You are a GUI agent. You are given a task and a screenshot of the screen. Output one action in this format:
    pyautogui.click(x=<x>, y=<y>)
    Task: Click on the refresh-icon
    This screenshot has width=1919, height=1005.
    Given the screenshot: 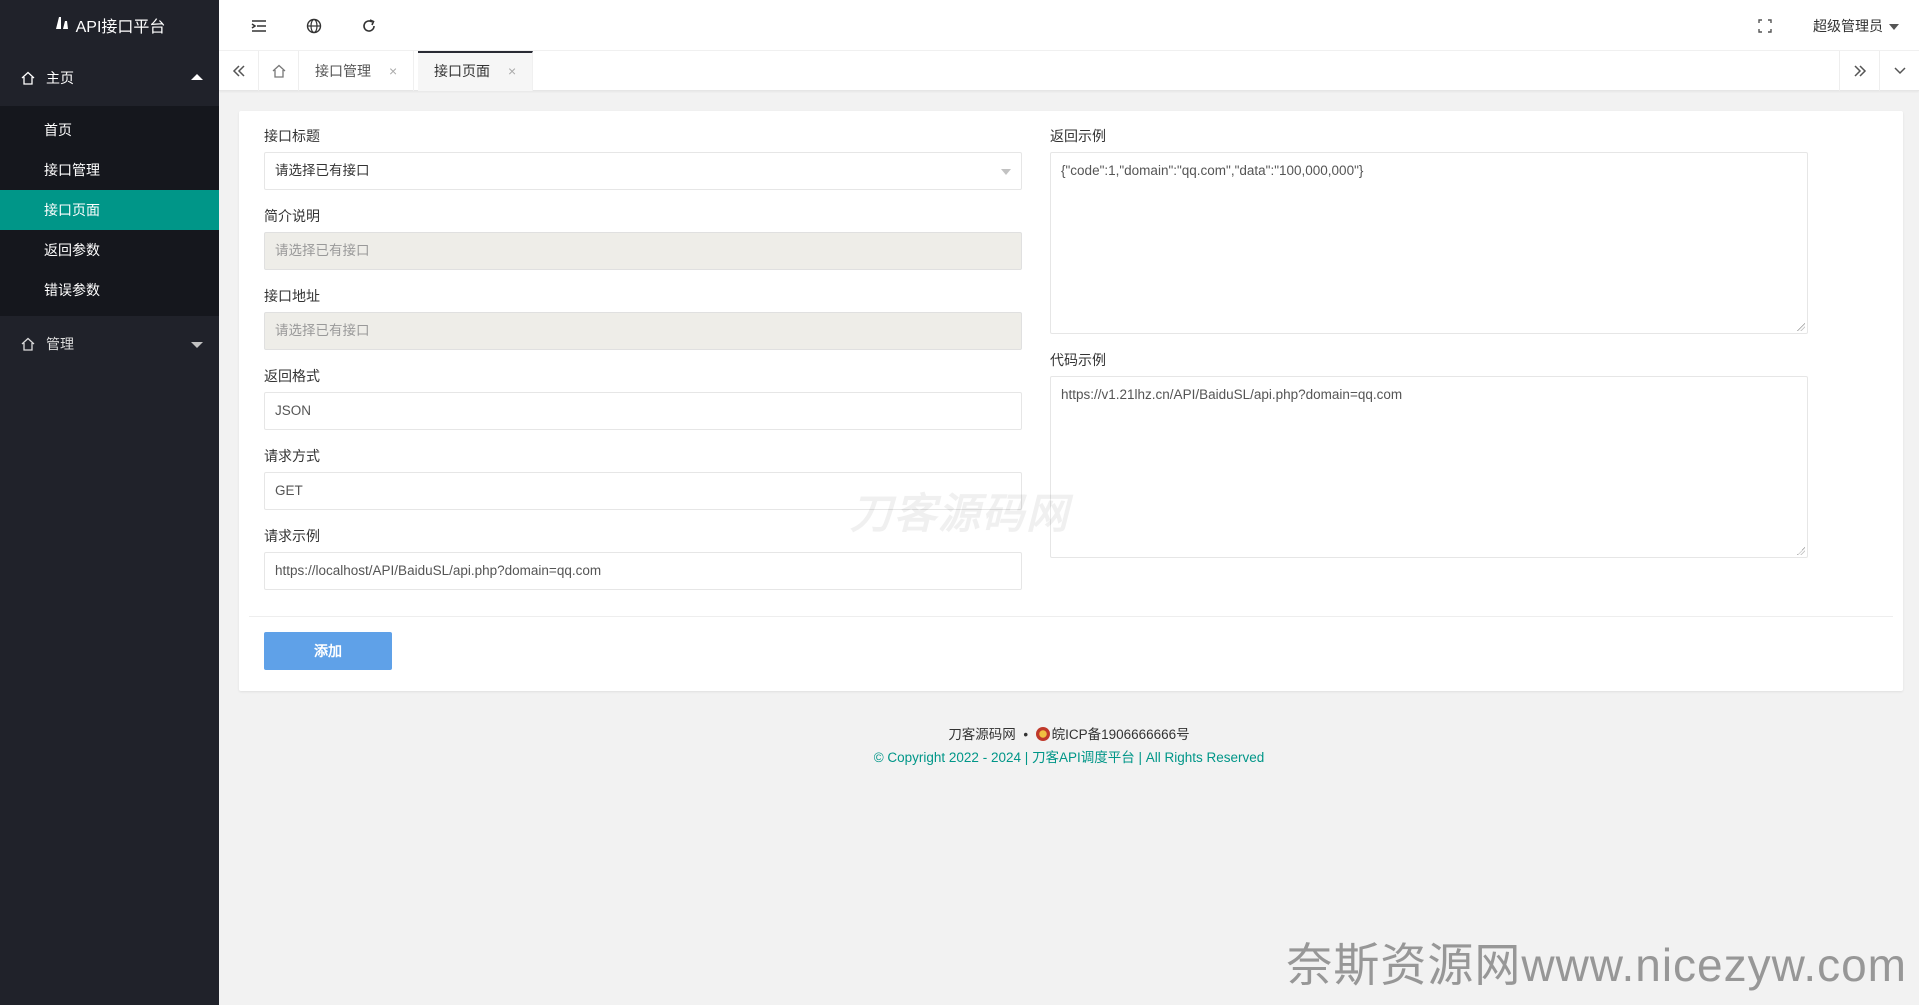 What is the action you would take?
    pyautogui.click(x=369, y=26)
    